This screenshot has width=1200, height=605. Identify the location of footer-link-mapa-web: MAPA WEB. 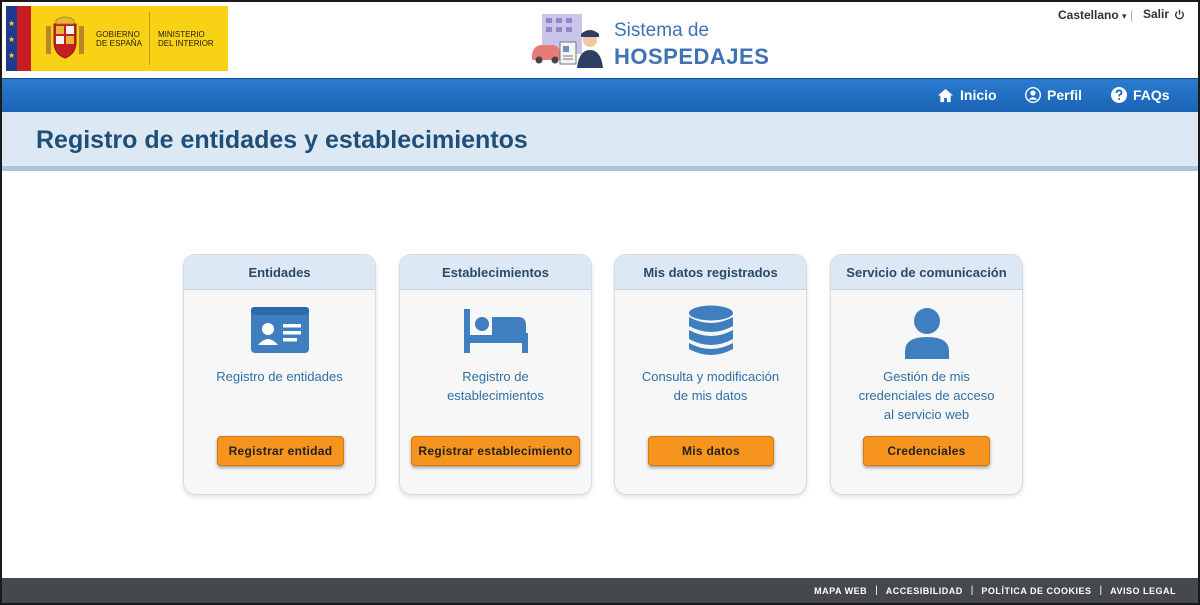
(840, 591).